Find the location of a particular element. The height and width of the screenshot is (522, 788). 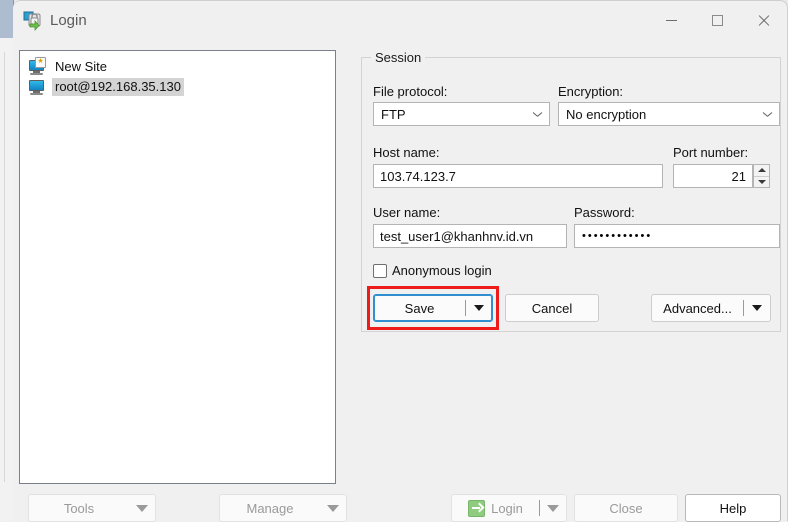

cancel-button: Cancel is located at coordinates (552, 308).